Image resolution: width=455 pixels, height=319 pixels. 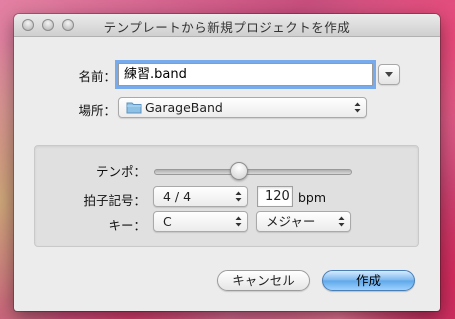 What do you see at coordinates (368, 280) in the screenshot?
I see `create-button: 作成` at bounding box center [368, 280].